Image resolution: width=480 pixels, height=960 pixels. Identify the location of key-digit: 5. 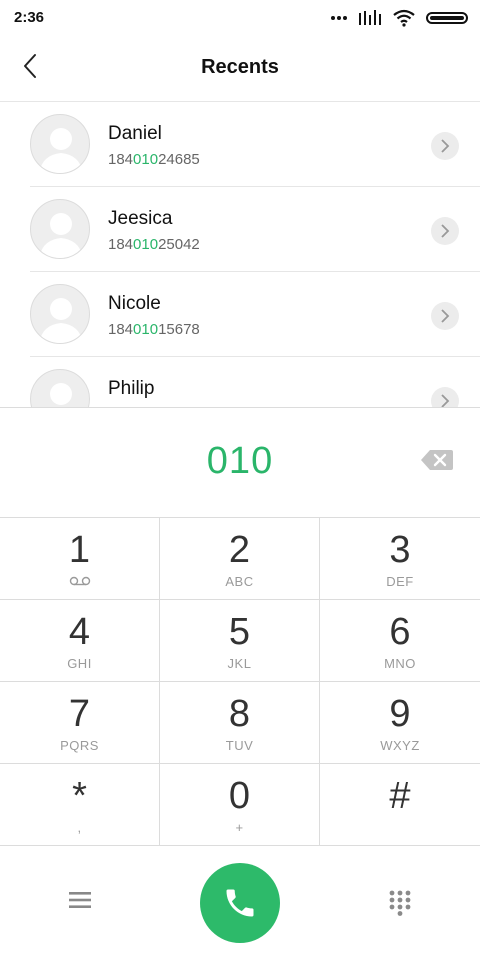
(239, 632).